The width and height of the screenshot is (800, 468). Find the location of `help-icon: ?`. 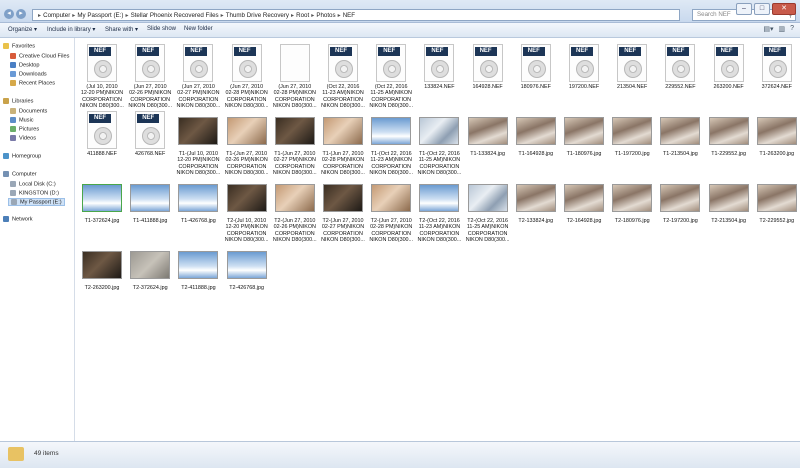

help-icon: ? is located at coordinates (792, 29).